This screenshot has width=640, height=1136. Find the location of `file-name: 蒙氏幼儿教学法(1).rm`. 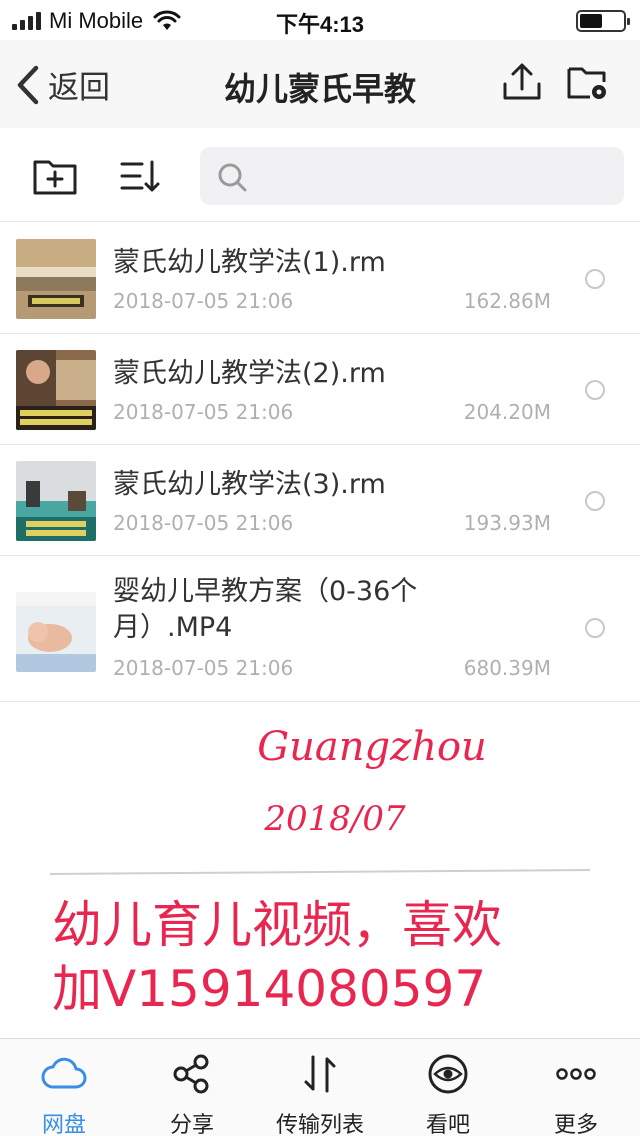

file-name: 蒙氏幼儿教学法(1).rm is located at coordinates (249, 262).